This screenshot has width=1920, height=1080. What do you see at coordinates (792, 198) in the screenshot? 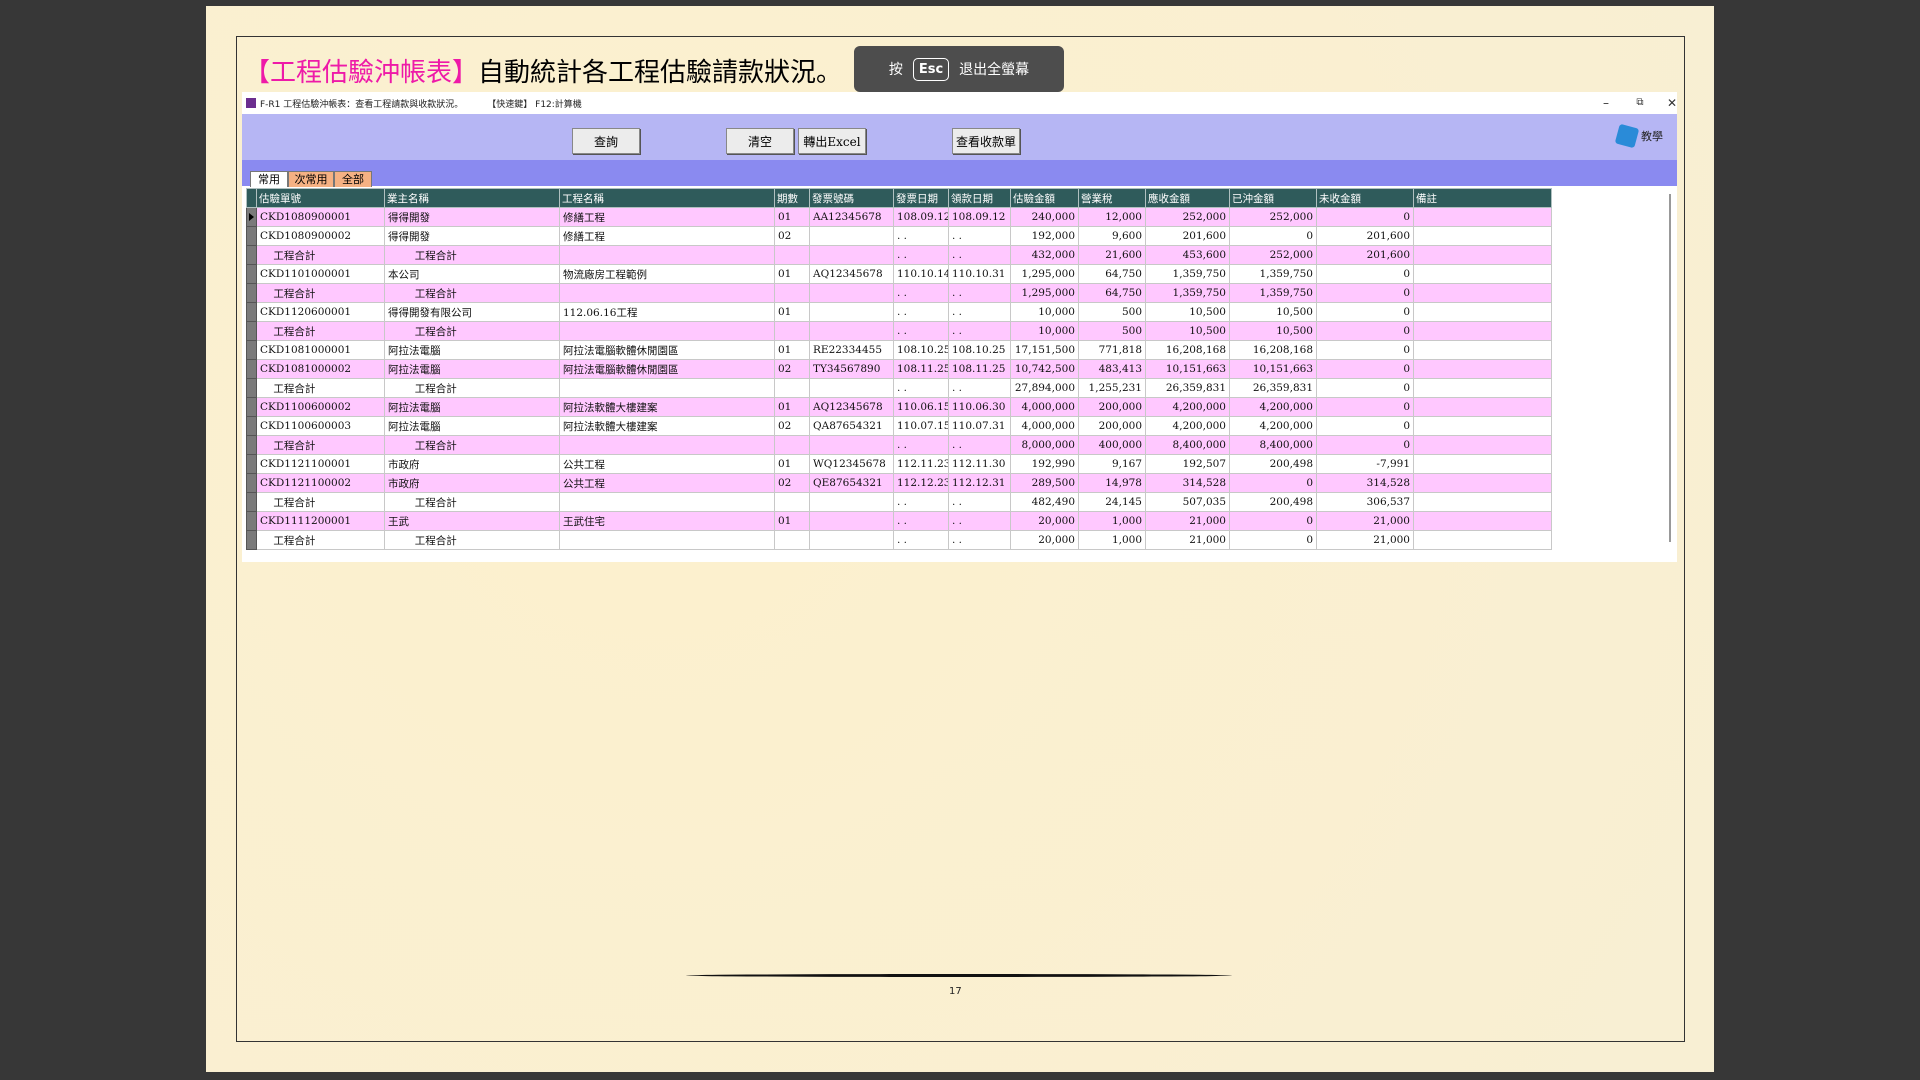
I see `column-header: 期數` at bounding box center [792, 198].